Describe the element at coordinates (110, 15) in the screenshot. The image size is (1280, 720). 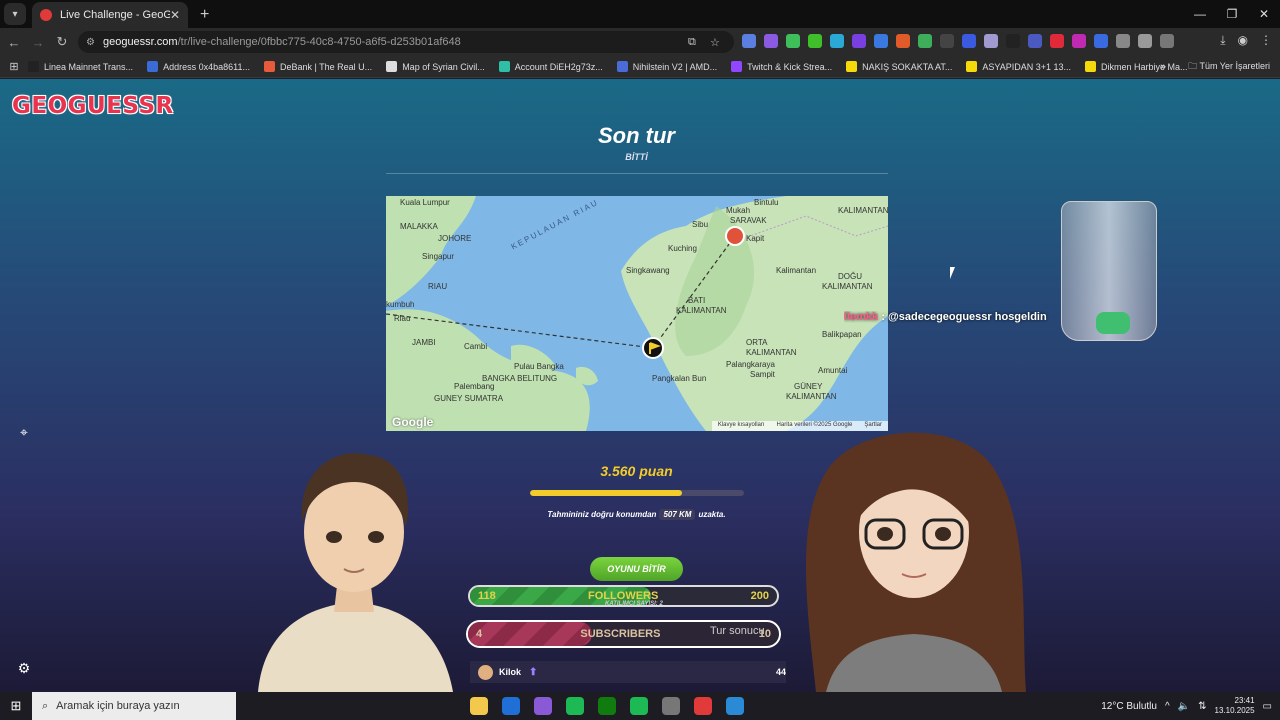
I see `tab-active: Live Challenge - GeoGuessr ✕` at that location.